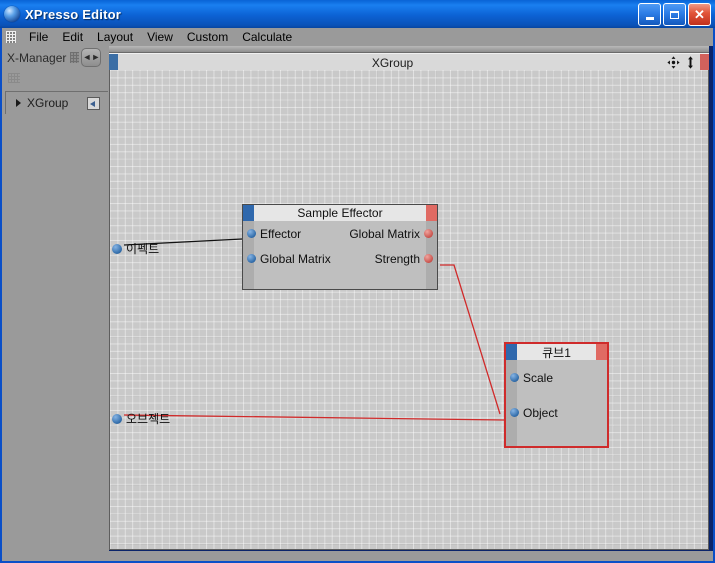 This screenshot has width=715, height=563. I want to click on object-port-label: 오브젝트, so click(148, 419).